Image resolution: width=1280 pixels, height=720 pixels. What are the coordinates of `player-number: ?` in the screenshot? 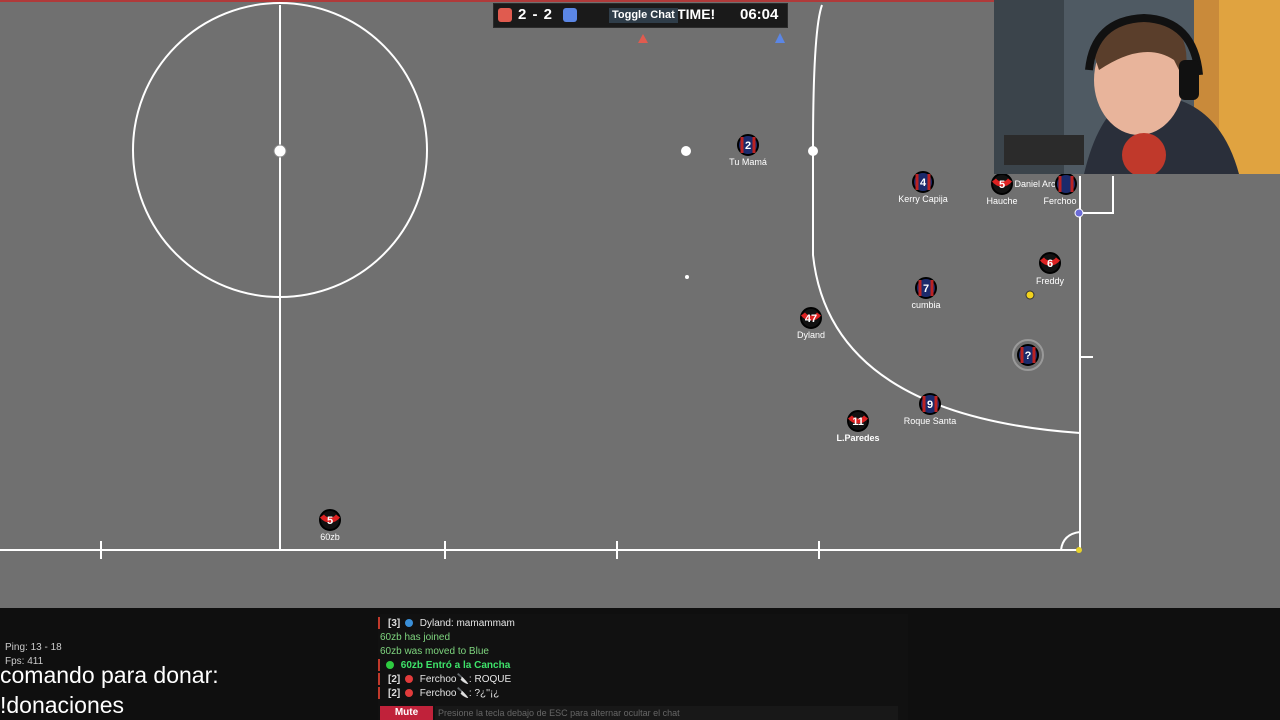 It's located at (1028, 356).